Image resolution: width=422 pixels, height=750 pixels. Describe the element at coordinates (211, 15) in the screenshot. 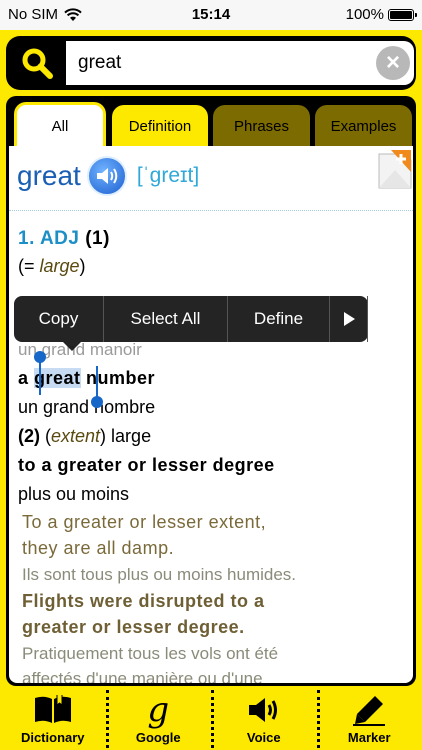

I see `status-bar: No SIM 15:14 100%` at that location.